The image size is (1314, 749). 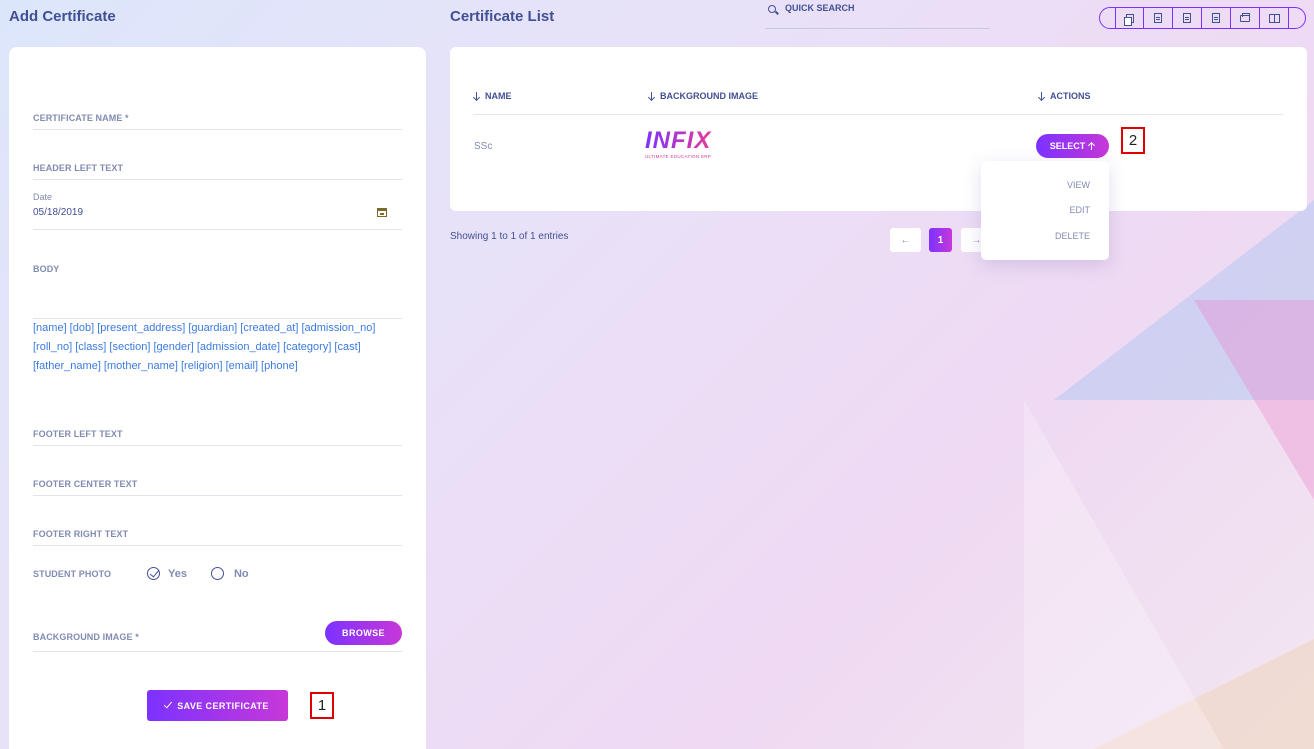 I want to click on annotation-marker-1: 1, so click(x=322, y=705).